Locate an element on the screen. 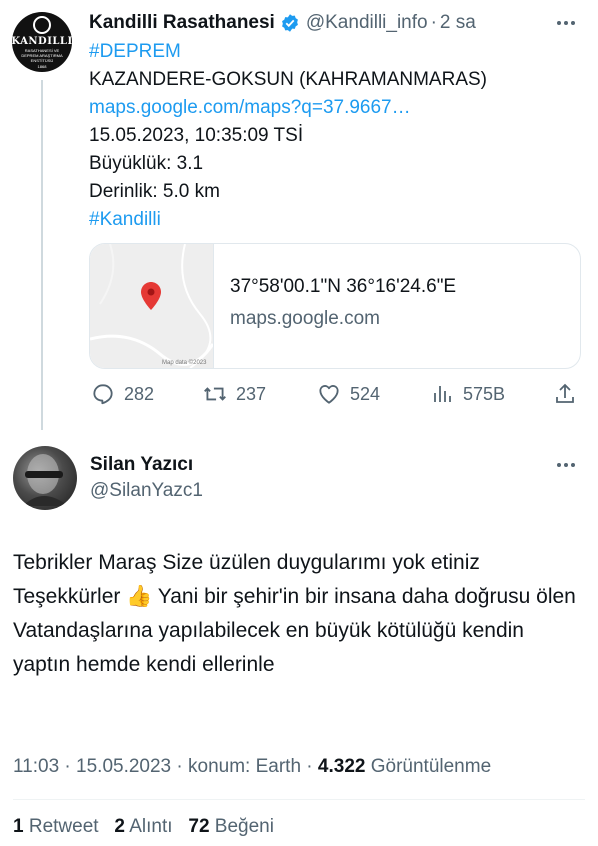 The image size is (598, 846). datetime-line: 15.05.2023, 10:35:09 TSİ is located at coordinates (196, 135).